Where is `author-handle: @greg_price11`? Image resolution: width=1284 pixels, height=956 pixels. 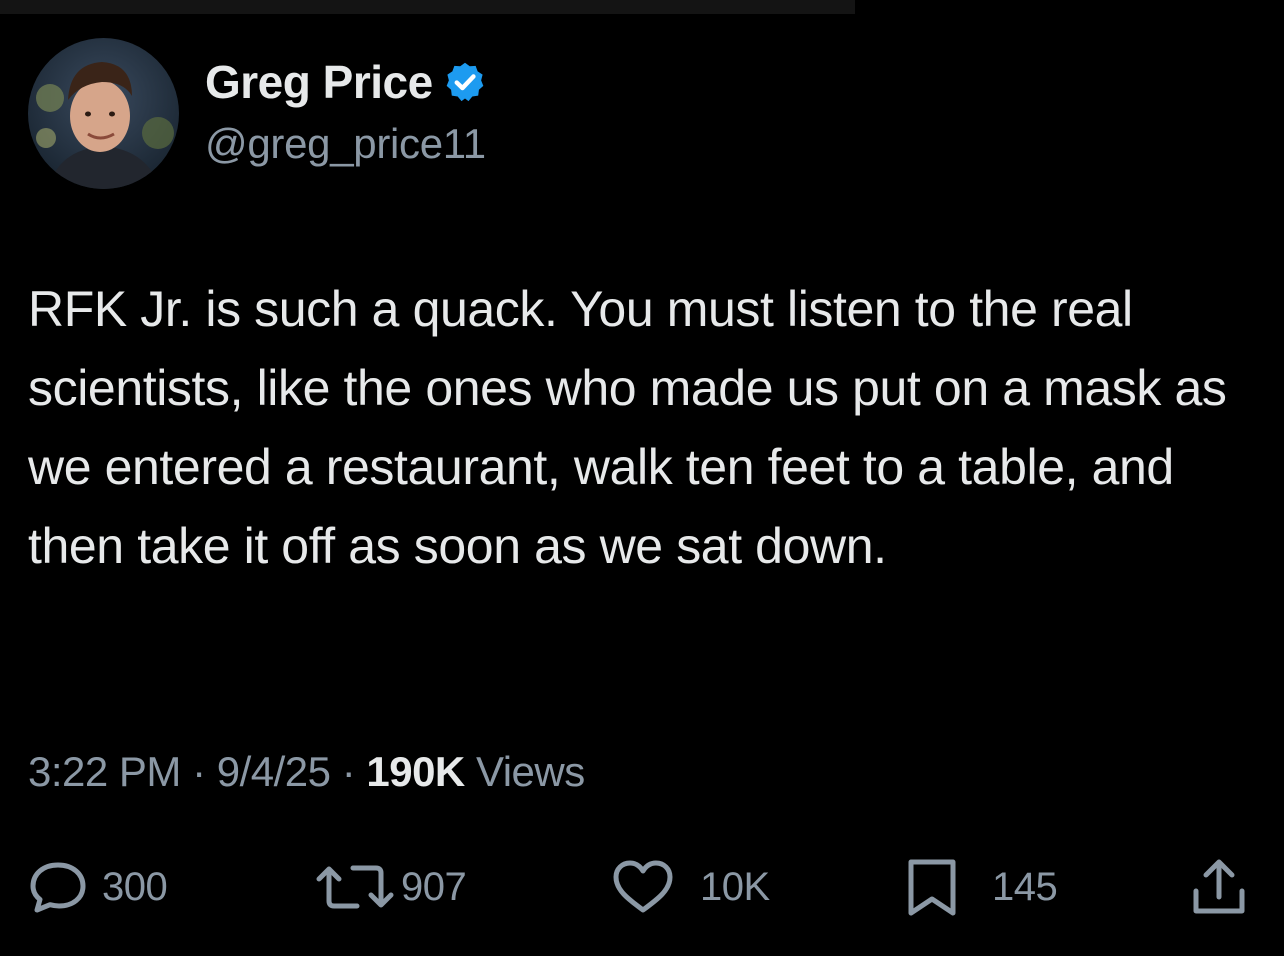
author-handle: @greg_price11 is located at coordinates (345, 144).